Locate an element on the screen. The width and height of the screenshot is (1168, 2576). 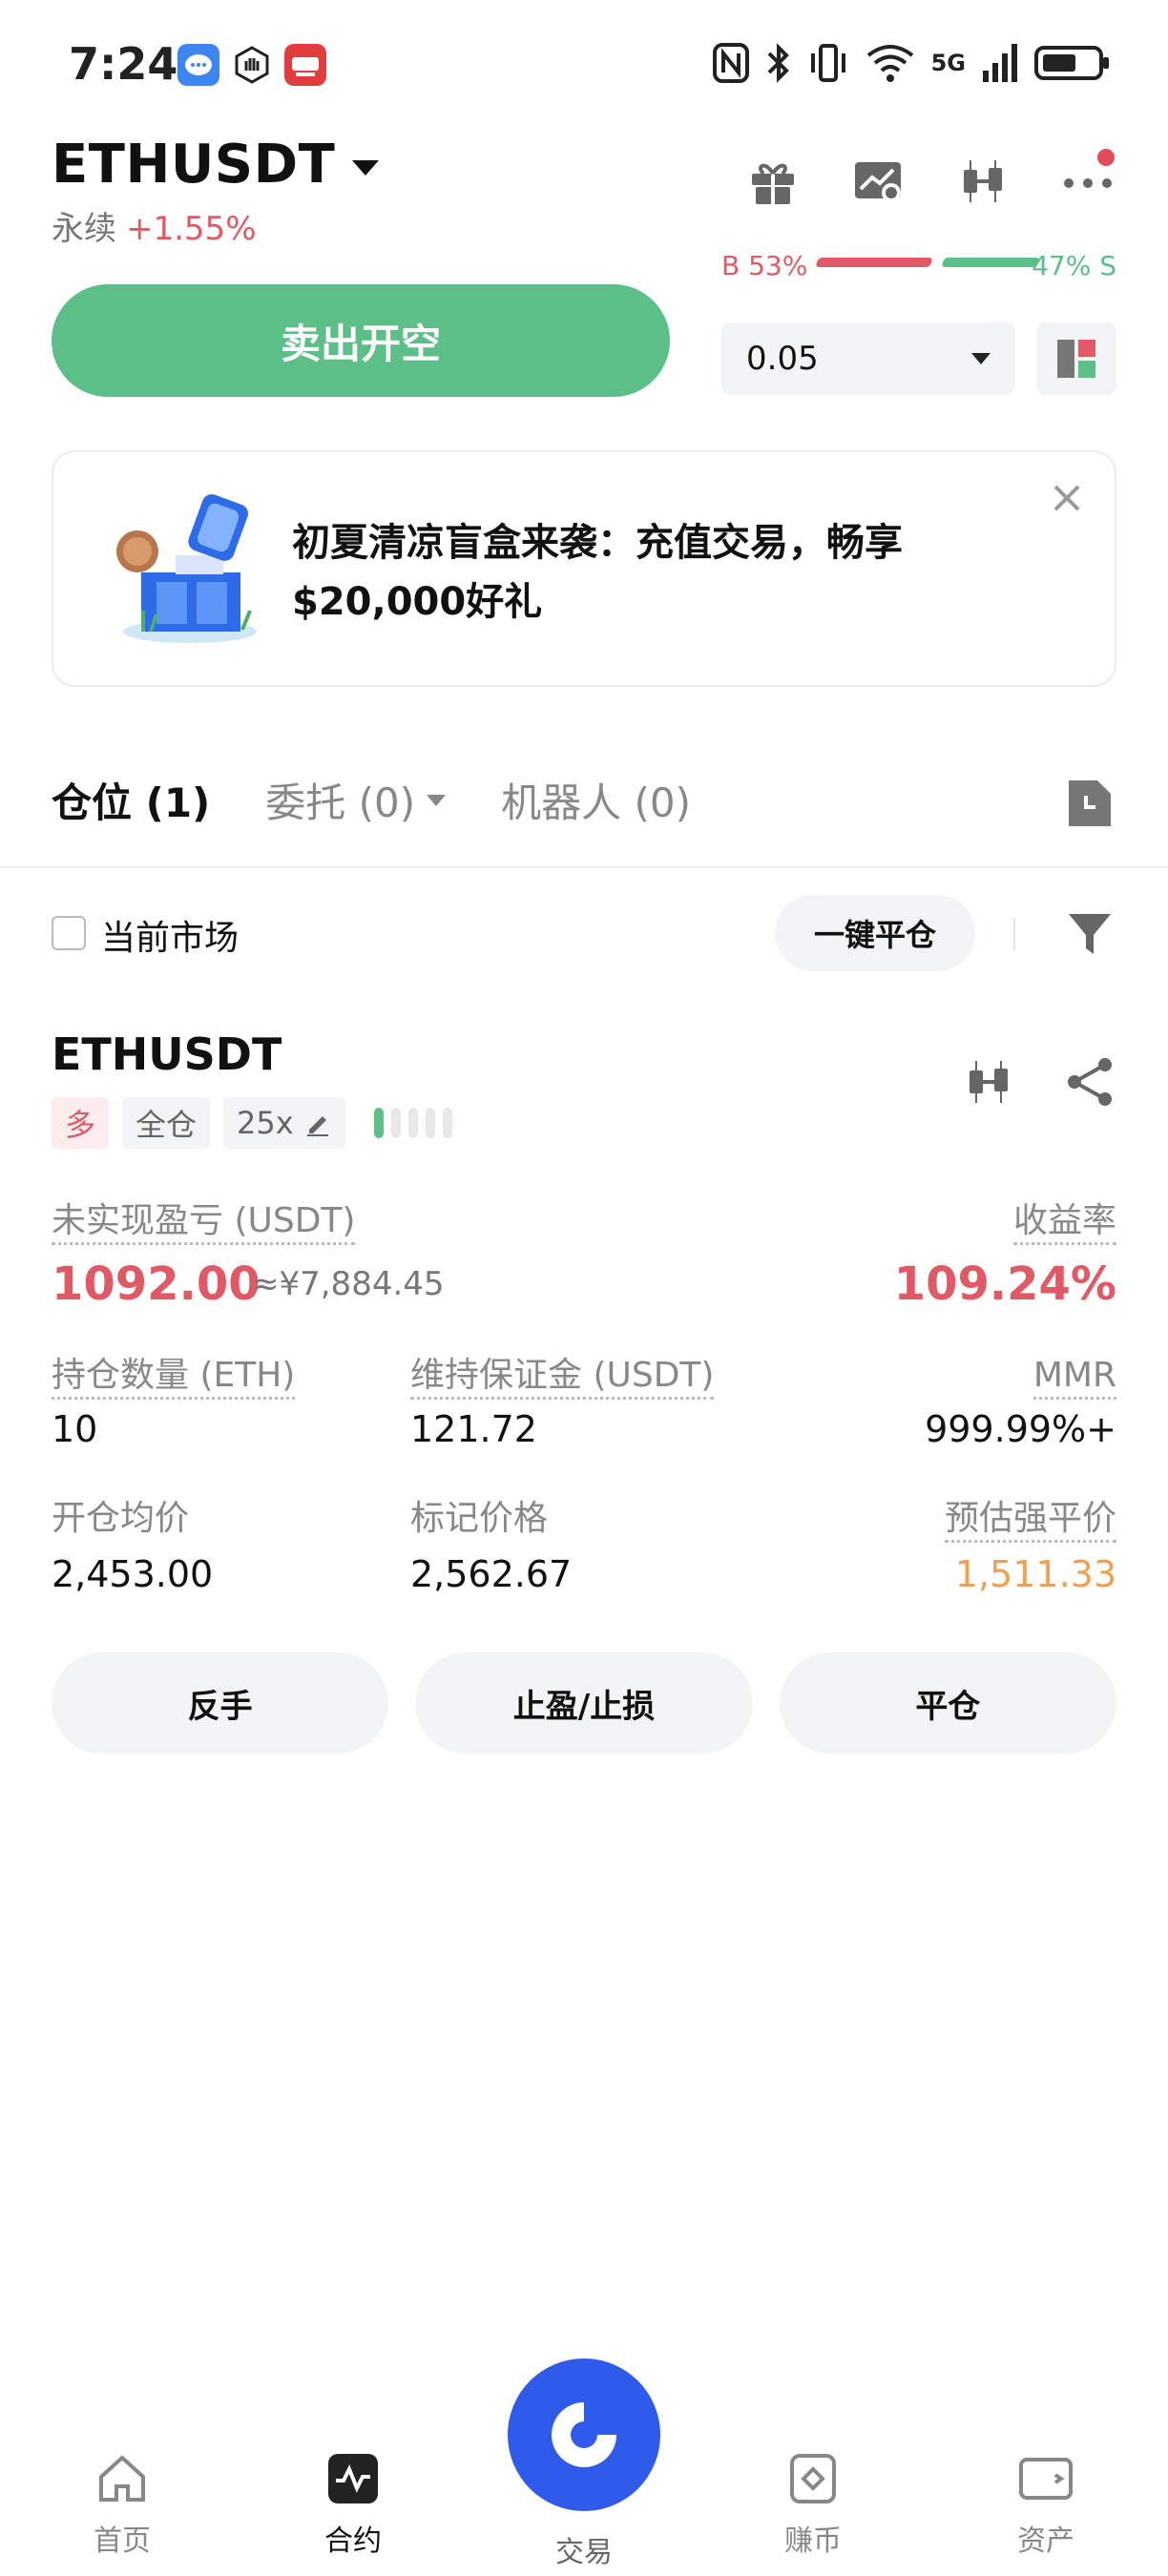
current-market-label: 当前市场 is located at coordinates (170, 938).